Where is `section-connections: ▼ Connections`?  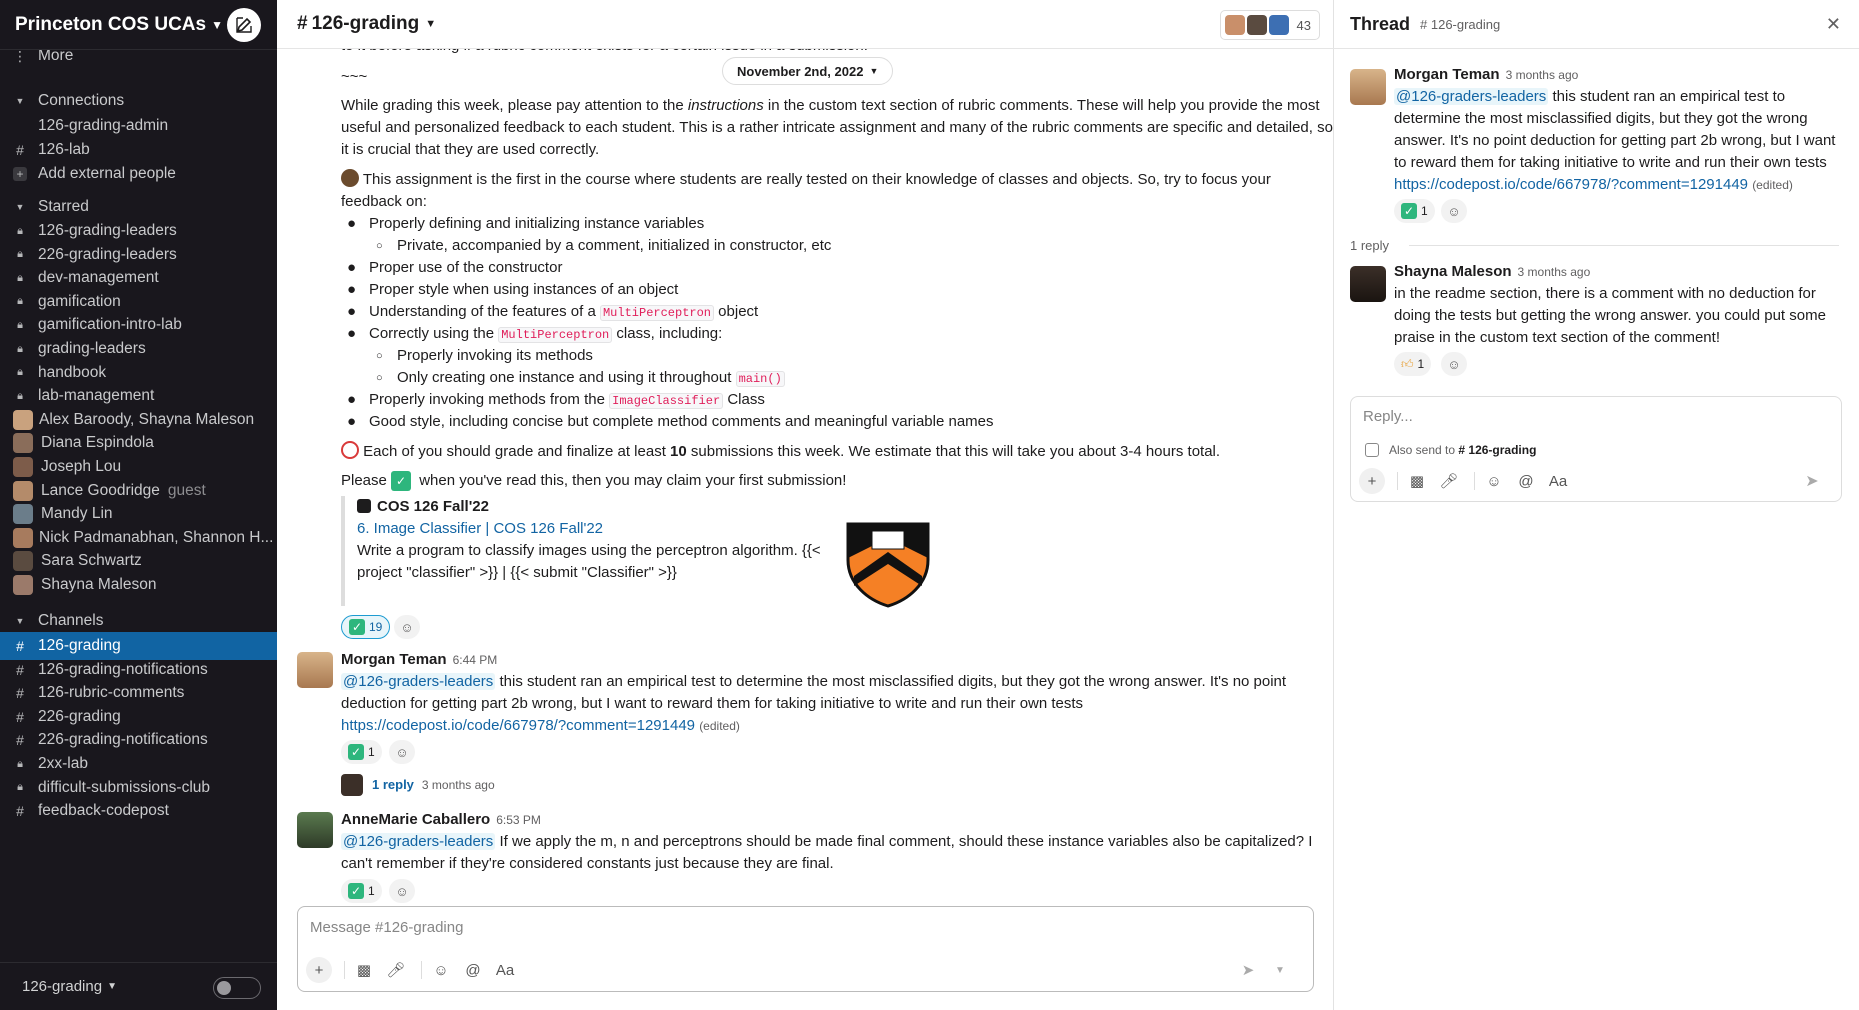 section-connections: ▼ Connections is located at coordinates (138, 101).